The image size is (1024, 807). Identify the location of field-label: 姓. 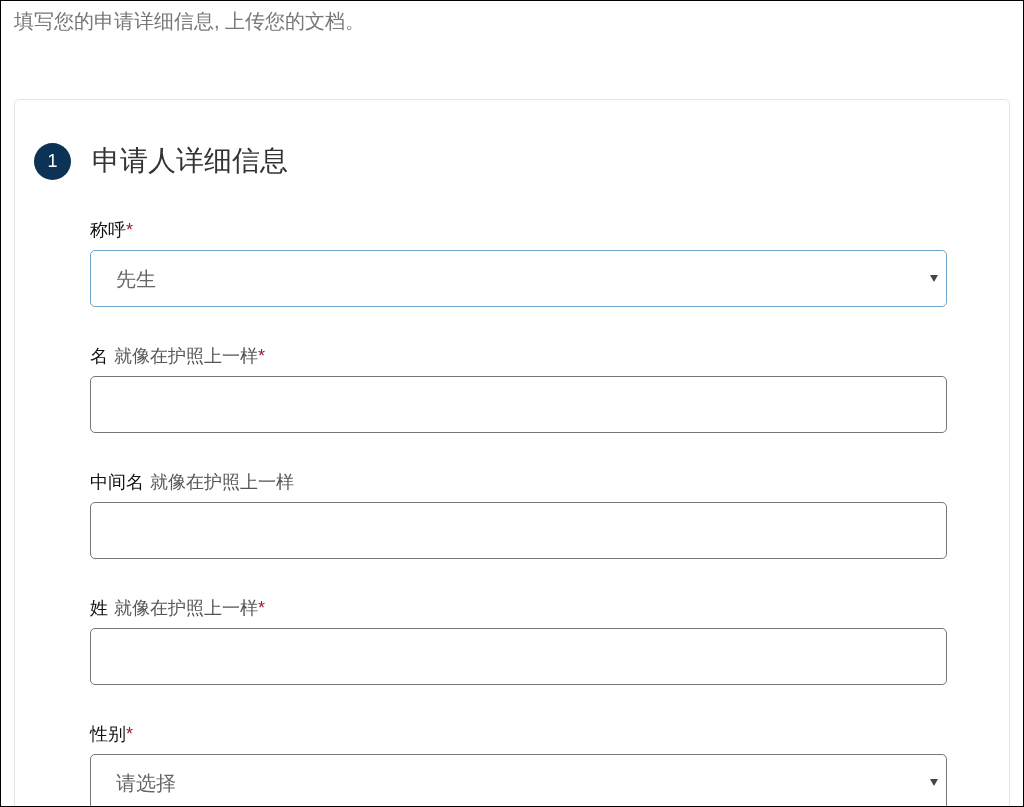
(99, 608).